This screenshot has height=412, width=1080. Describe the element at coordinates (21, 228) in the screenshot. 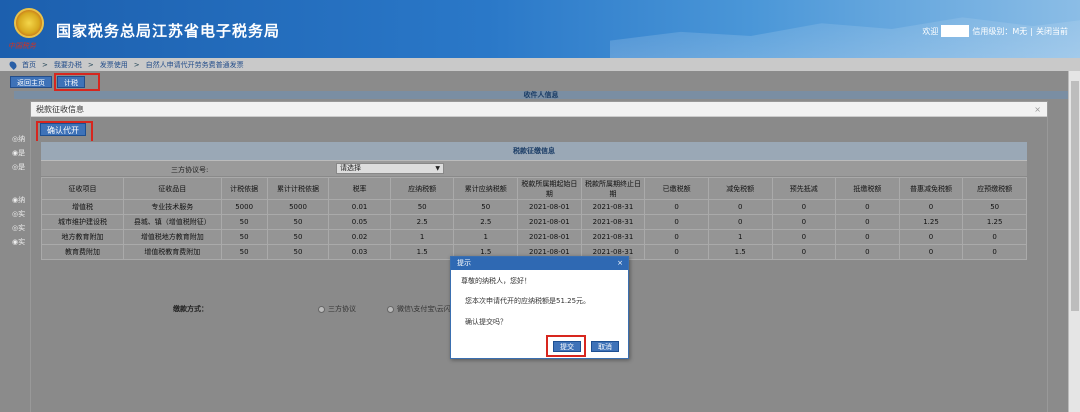

I see `side-option-6: ◎实` at that location.